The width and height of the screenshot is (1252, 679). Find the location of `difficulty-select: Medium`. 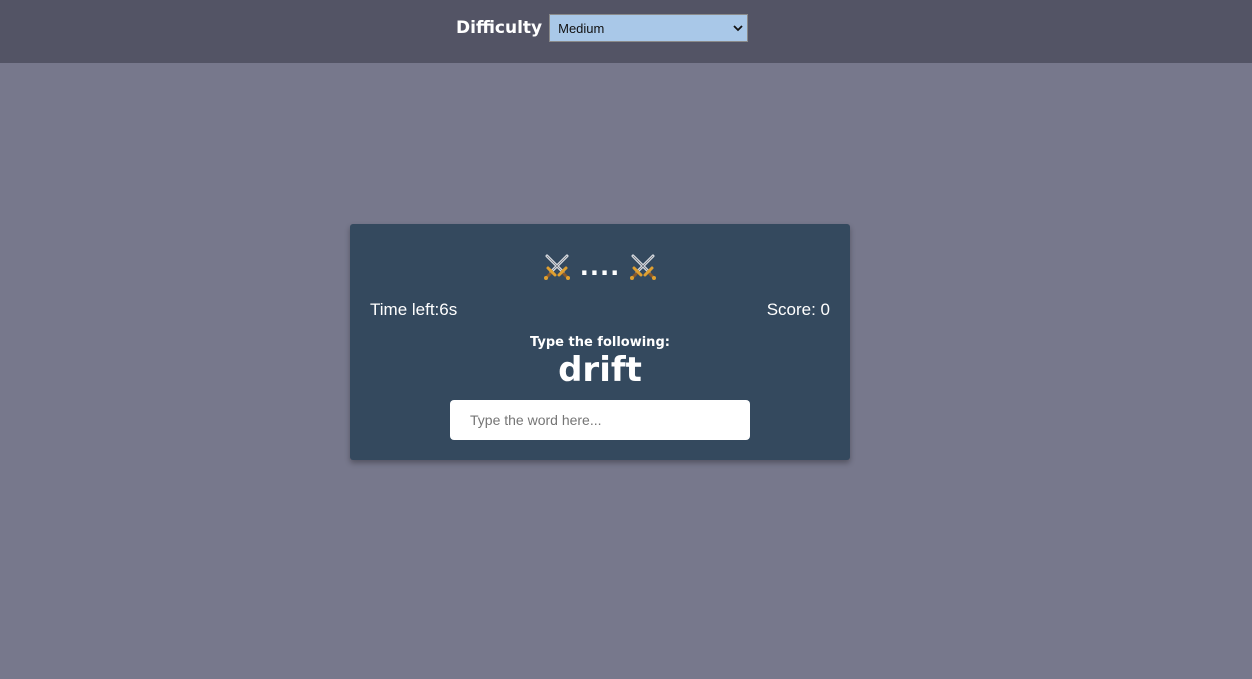

difficulty-select: Medium is located at coordinates (649, 28).